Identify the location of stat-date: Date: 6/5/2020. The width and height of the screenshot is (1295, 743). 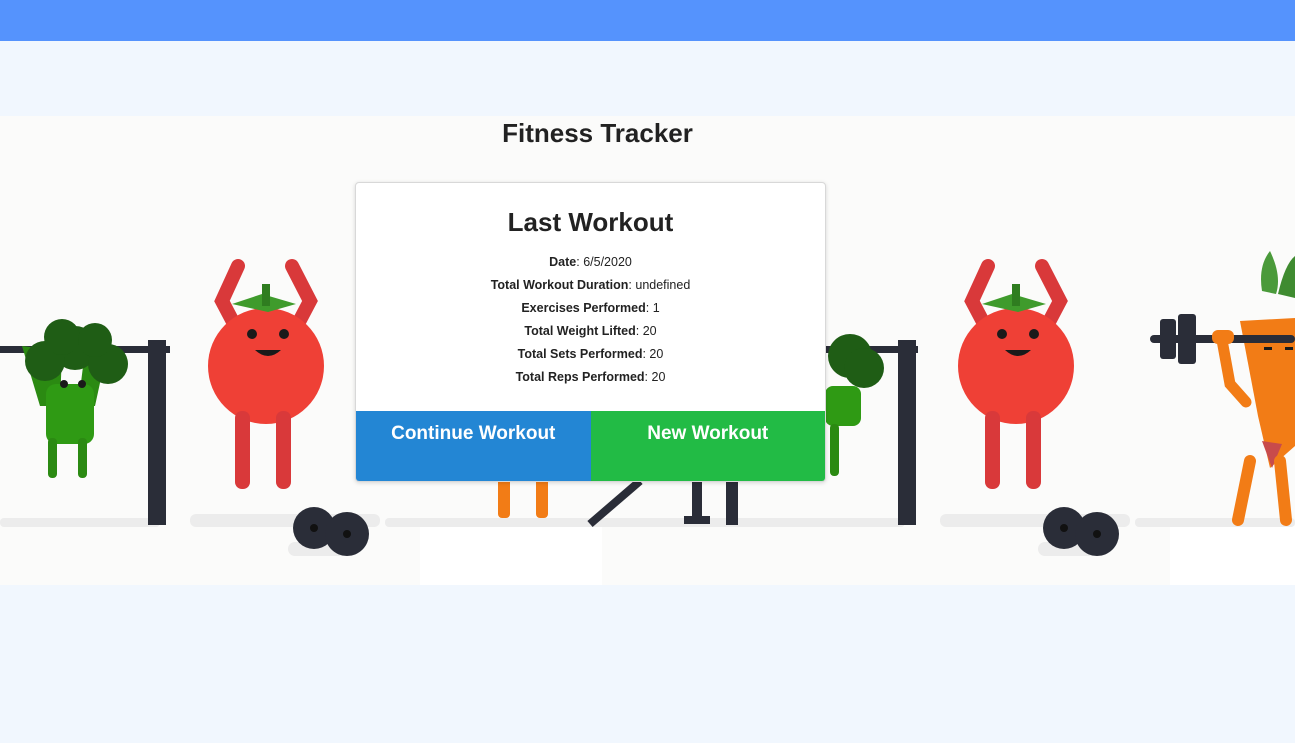
(590, 262).